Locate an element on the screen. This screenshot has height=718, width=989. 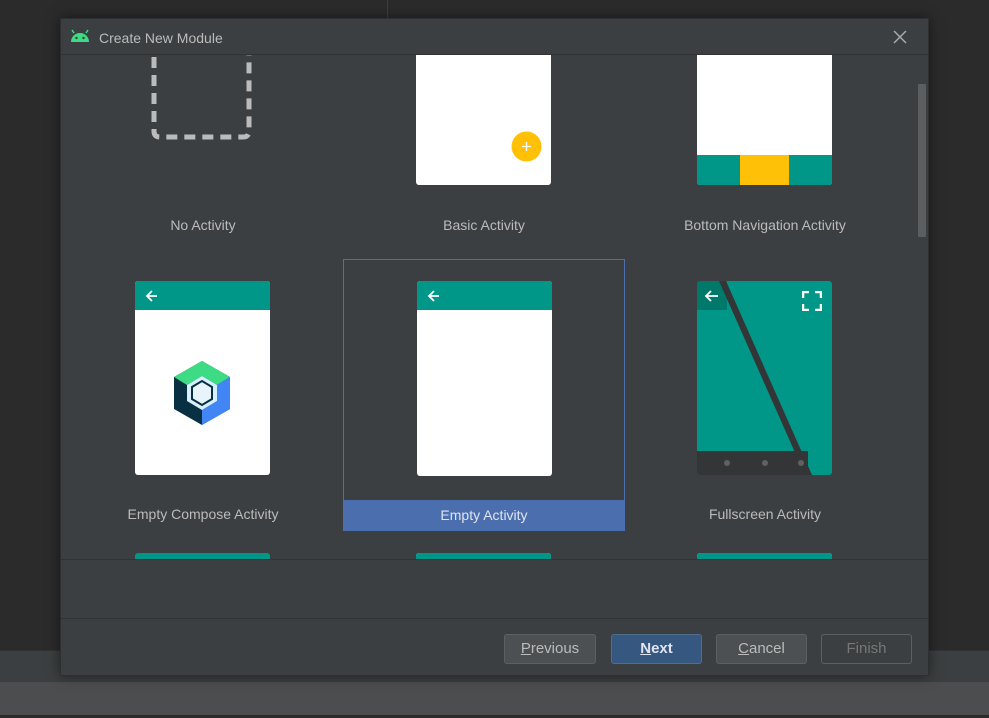
fab-plus-icon is located at coordinates (526, 146).